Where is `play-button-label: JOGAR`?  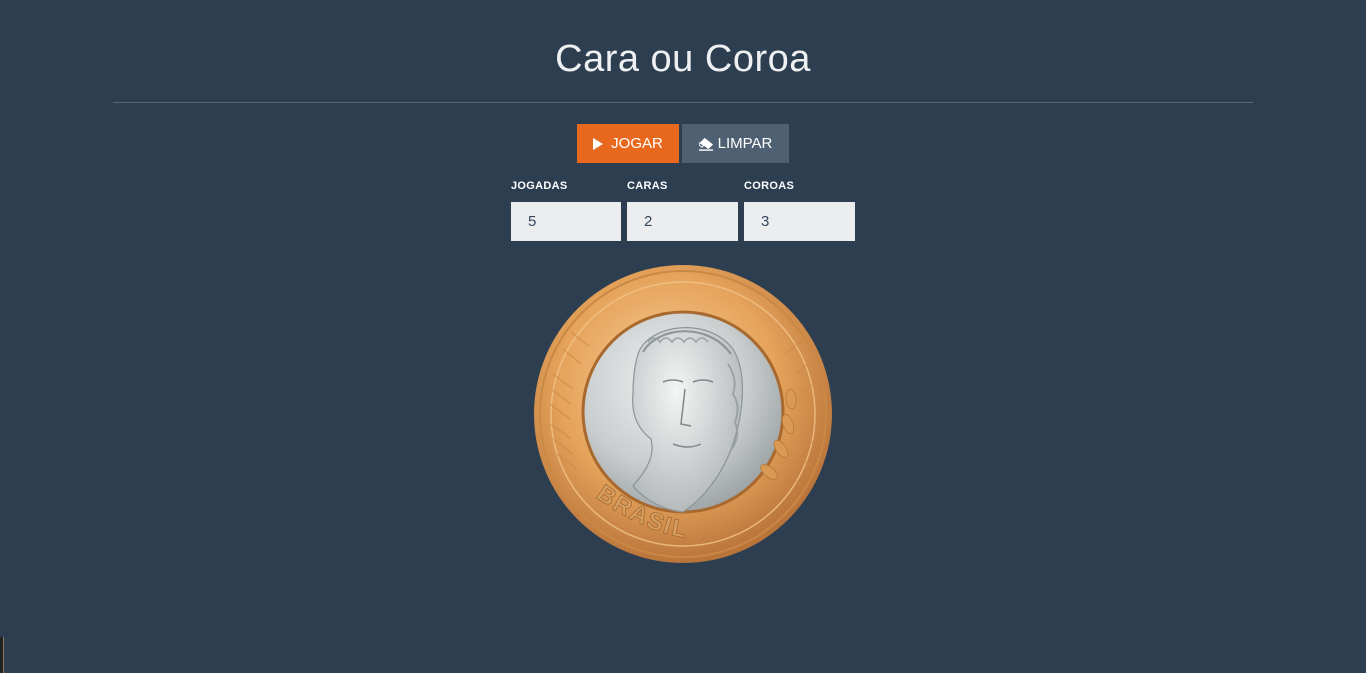 play-button-label: JOGAR is located at coordinates (637, 143).